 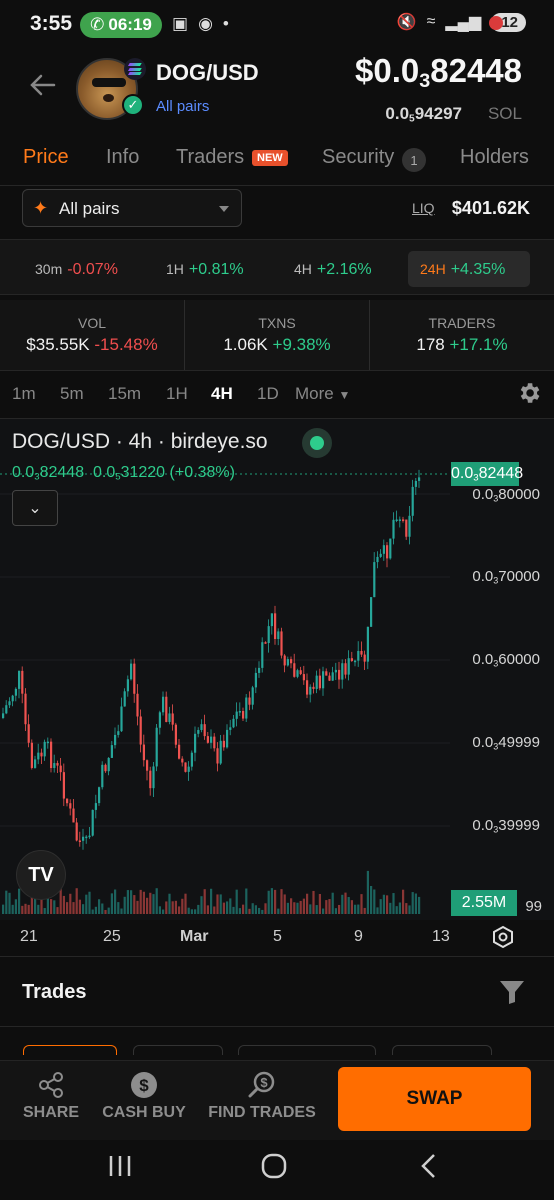 What do you see at coordinates (277, 335) in the screenshot?
I see `stat-txns: TXNS 1.06K +9.38%` at bounding box center [277, 335].